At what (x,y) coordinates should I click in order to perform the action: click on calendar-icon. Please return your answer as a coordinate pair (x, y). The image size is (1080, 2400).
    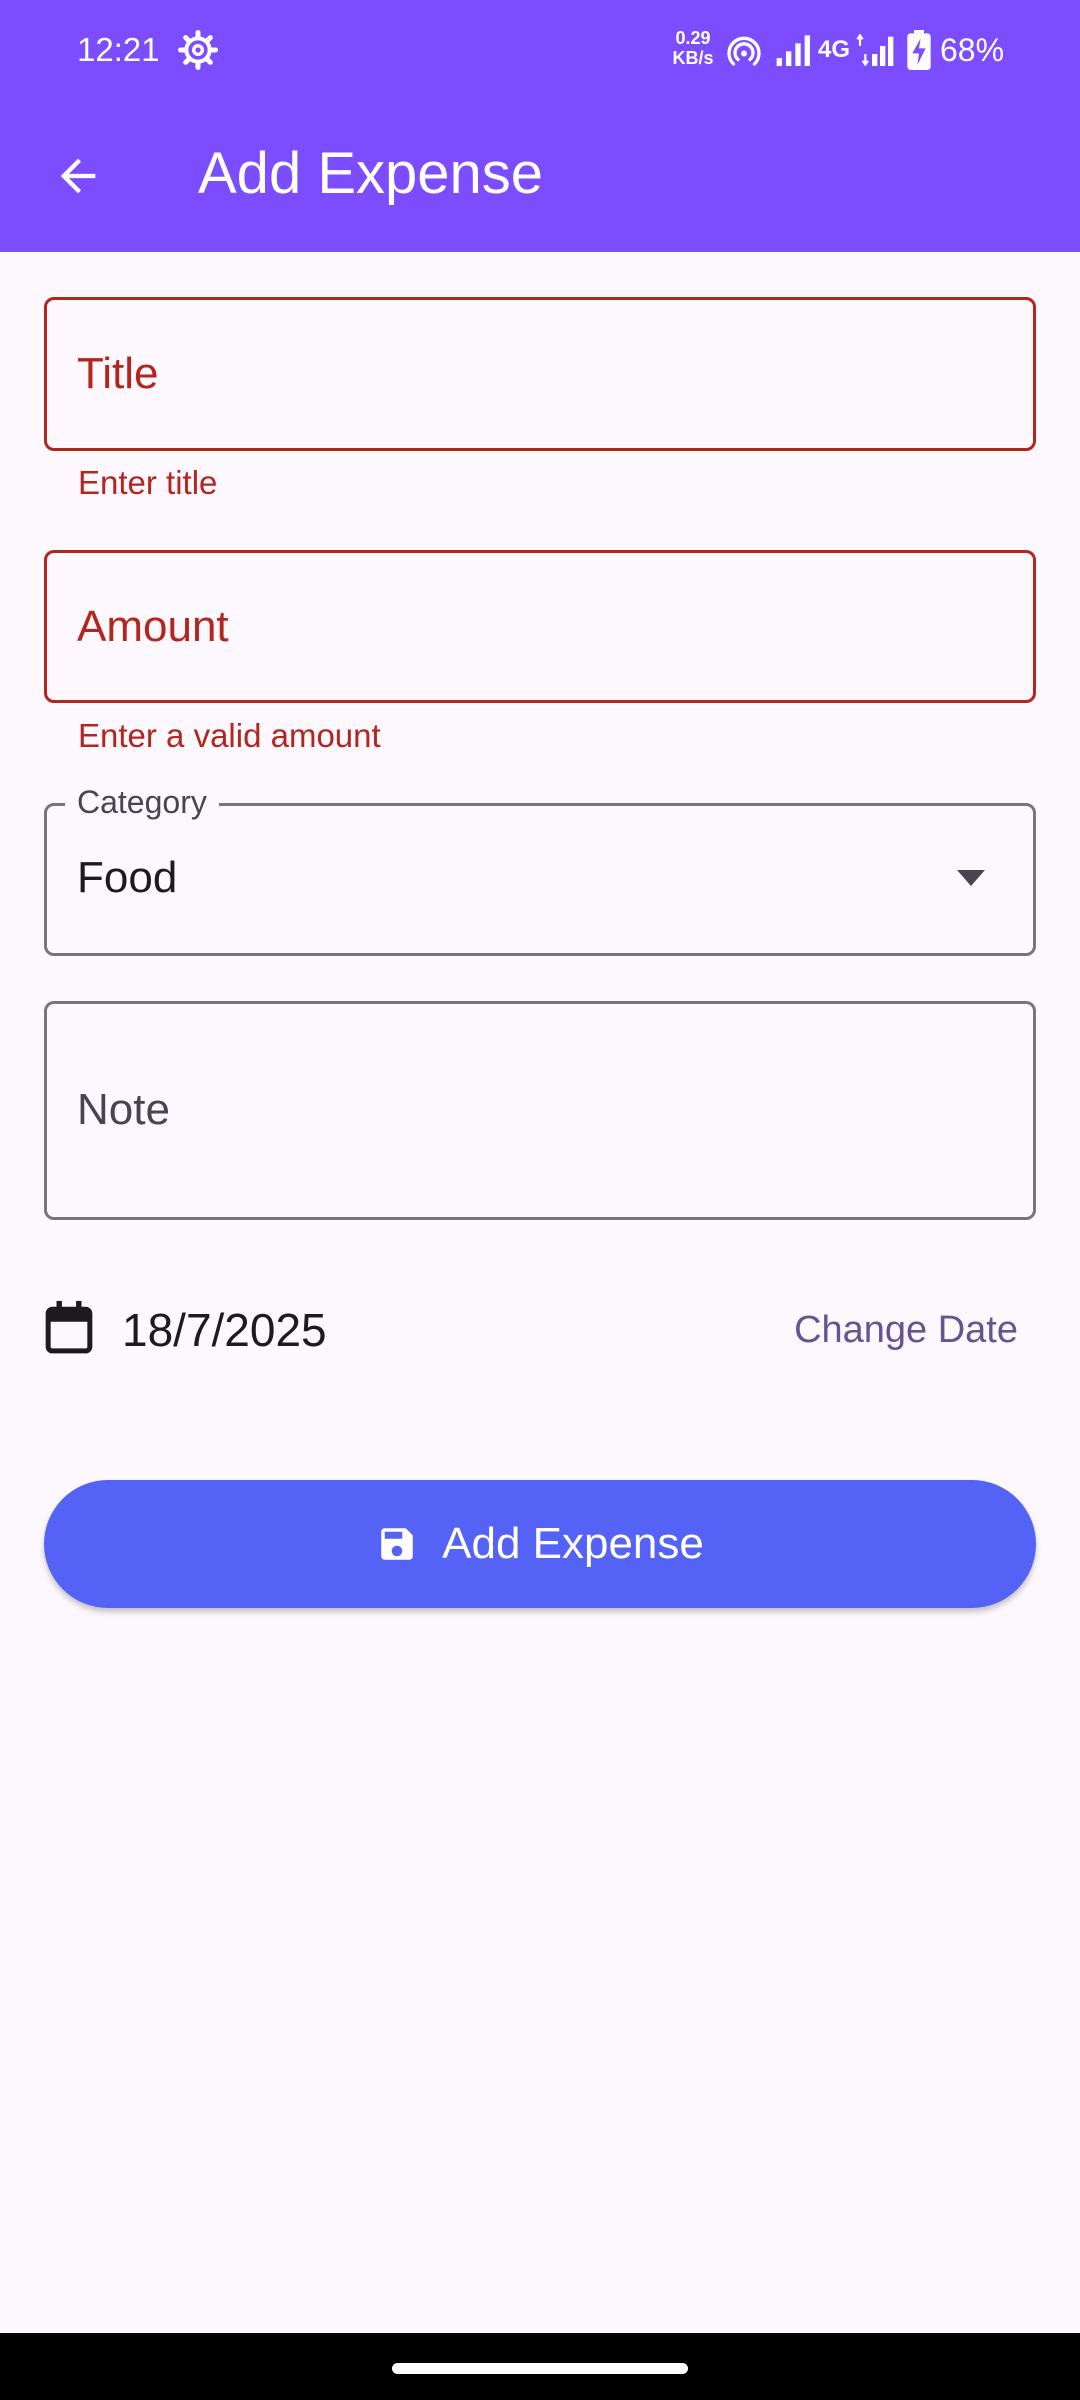
    Looking at the image, I should click on (69, 1327).